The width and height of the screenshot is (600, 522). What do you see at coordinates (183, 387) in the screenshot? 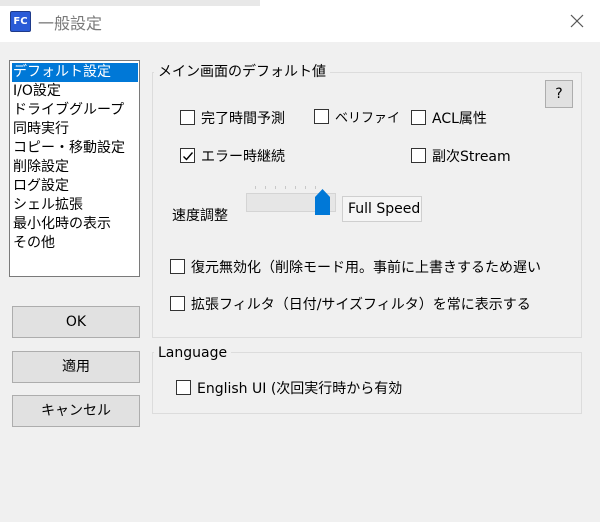
I see `english-ui-checkbox` at bounding box center [183, 387].